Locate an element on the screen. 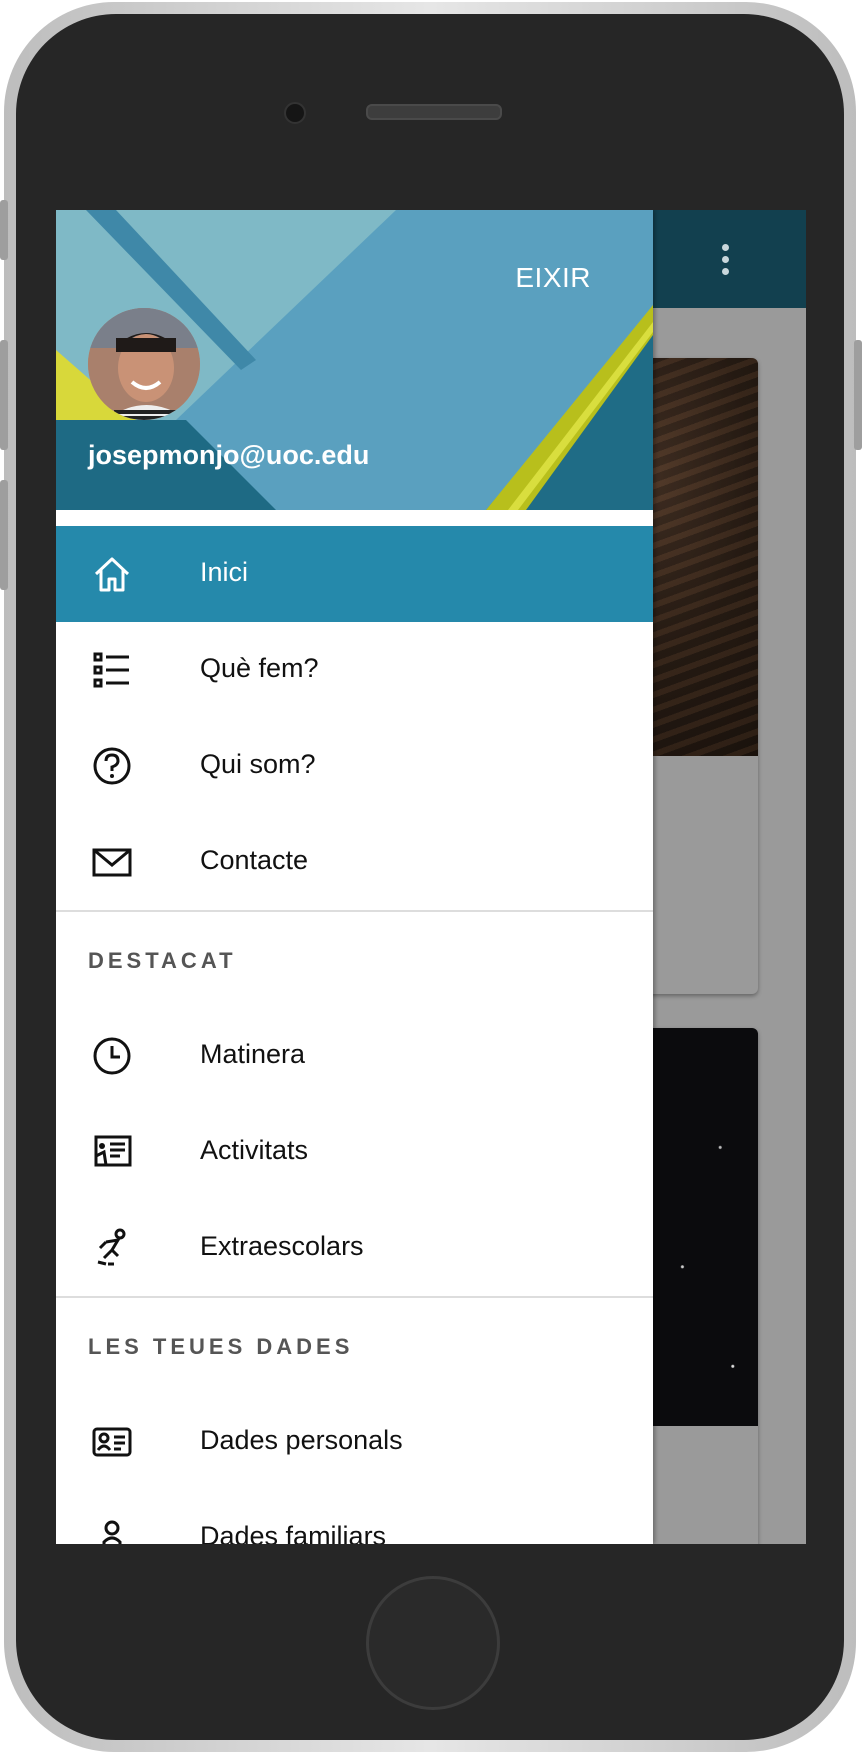 The width and height of the screenshot is (862, 1754). menu-item-label: Extraescolars is located at coordinates (282, 1246).